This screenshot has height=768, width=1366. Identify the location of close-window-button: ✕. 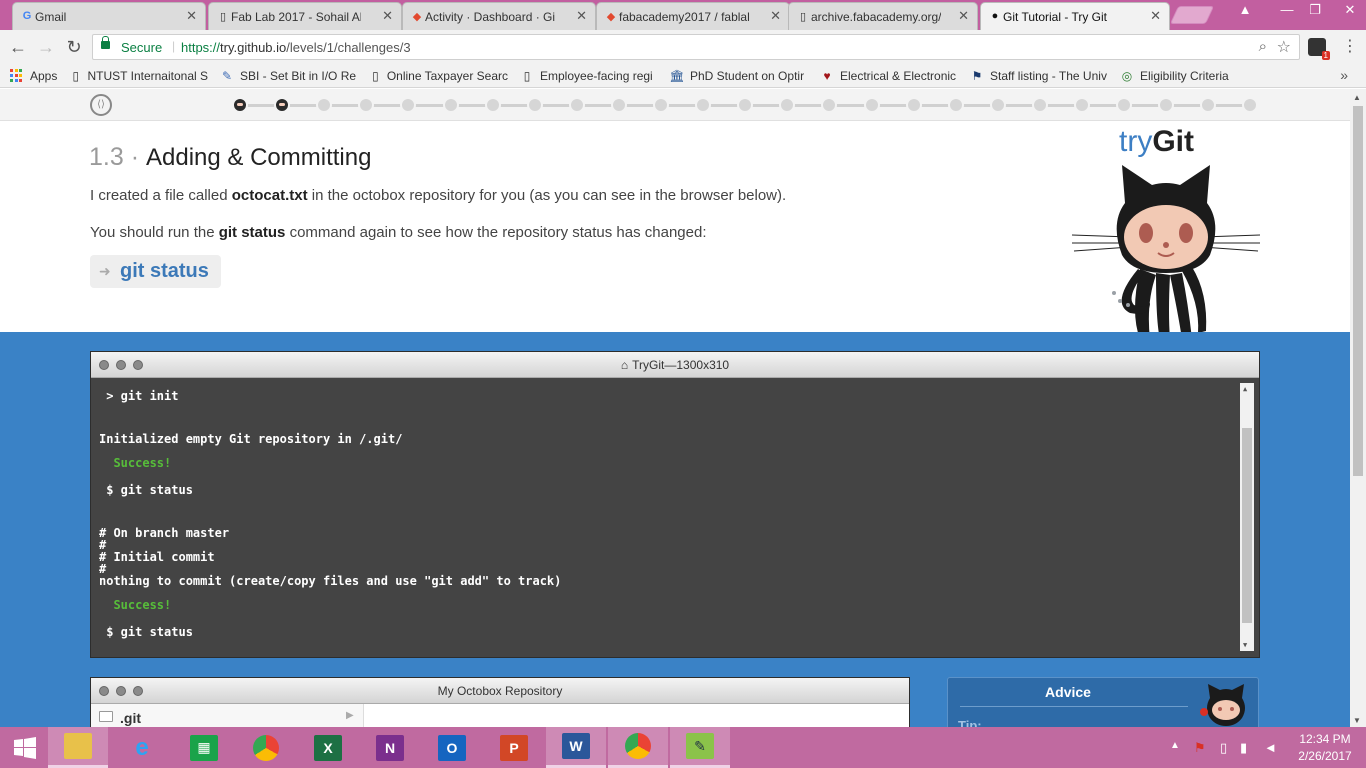
(1350, 10).